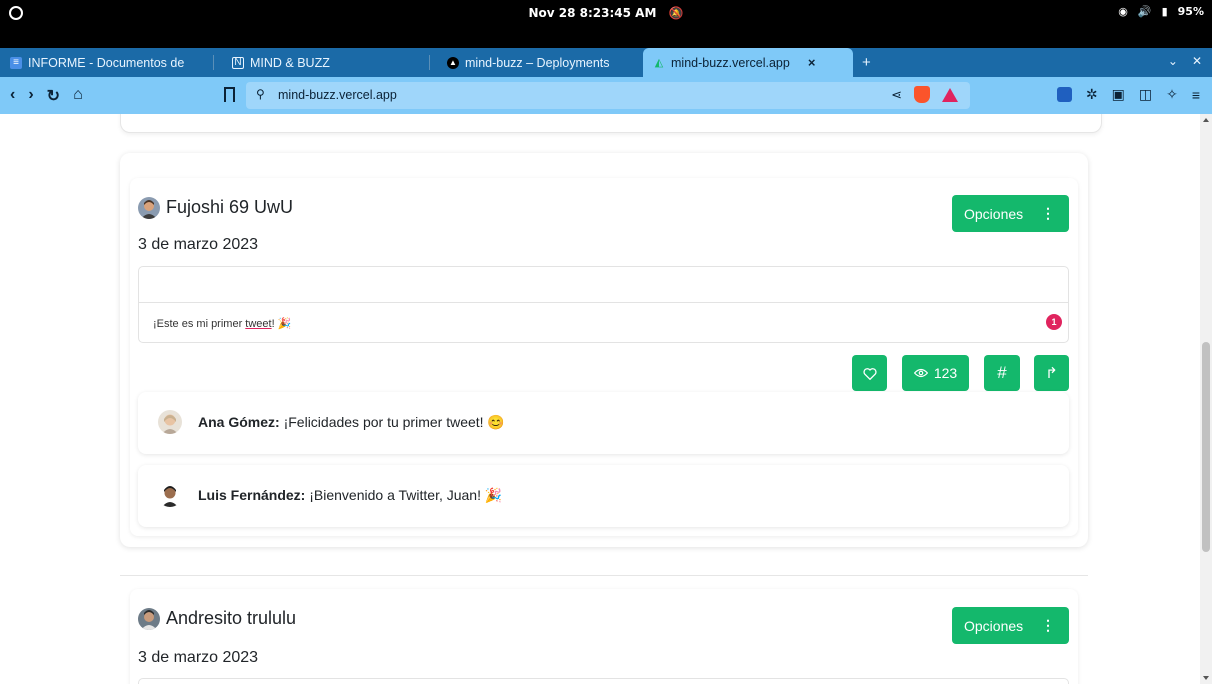 The height and width of the screenshot is (684, 1212). I want to click on tab-informe: ≡ INFORME - Documentos de, so click(107, 62).